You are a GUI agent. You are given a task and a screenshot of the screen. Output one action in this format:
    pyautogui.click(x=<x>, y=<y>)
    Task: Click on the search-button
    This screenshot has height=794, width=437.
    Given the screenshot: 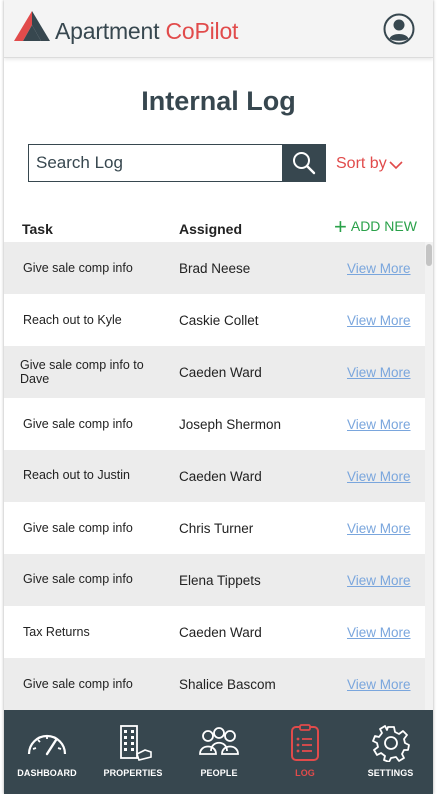 What is the action you would take?
    pyautogui.click(x=304, y=163)
    